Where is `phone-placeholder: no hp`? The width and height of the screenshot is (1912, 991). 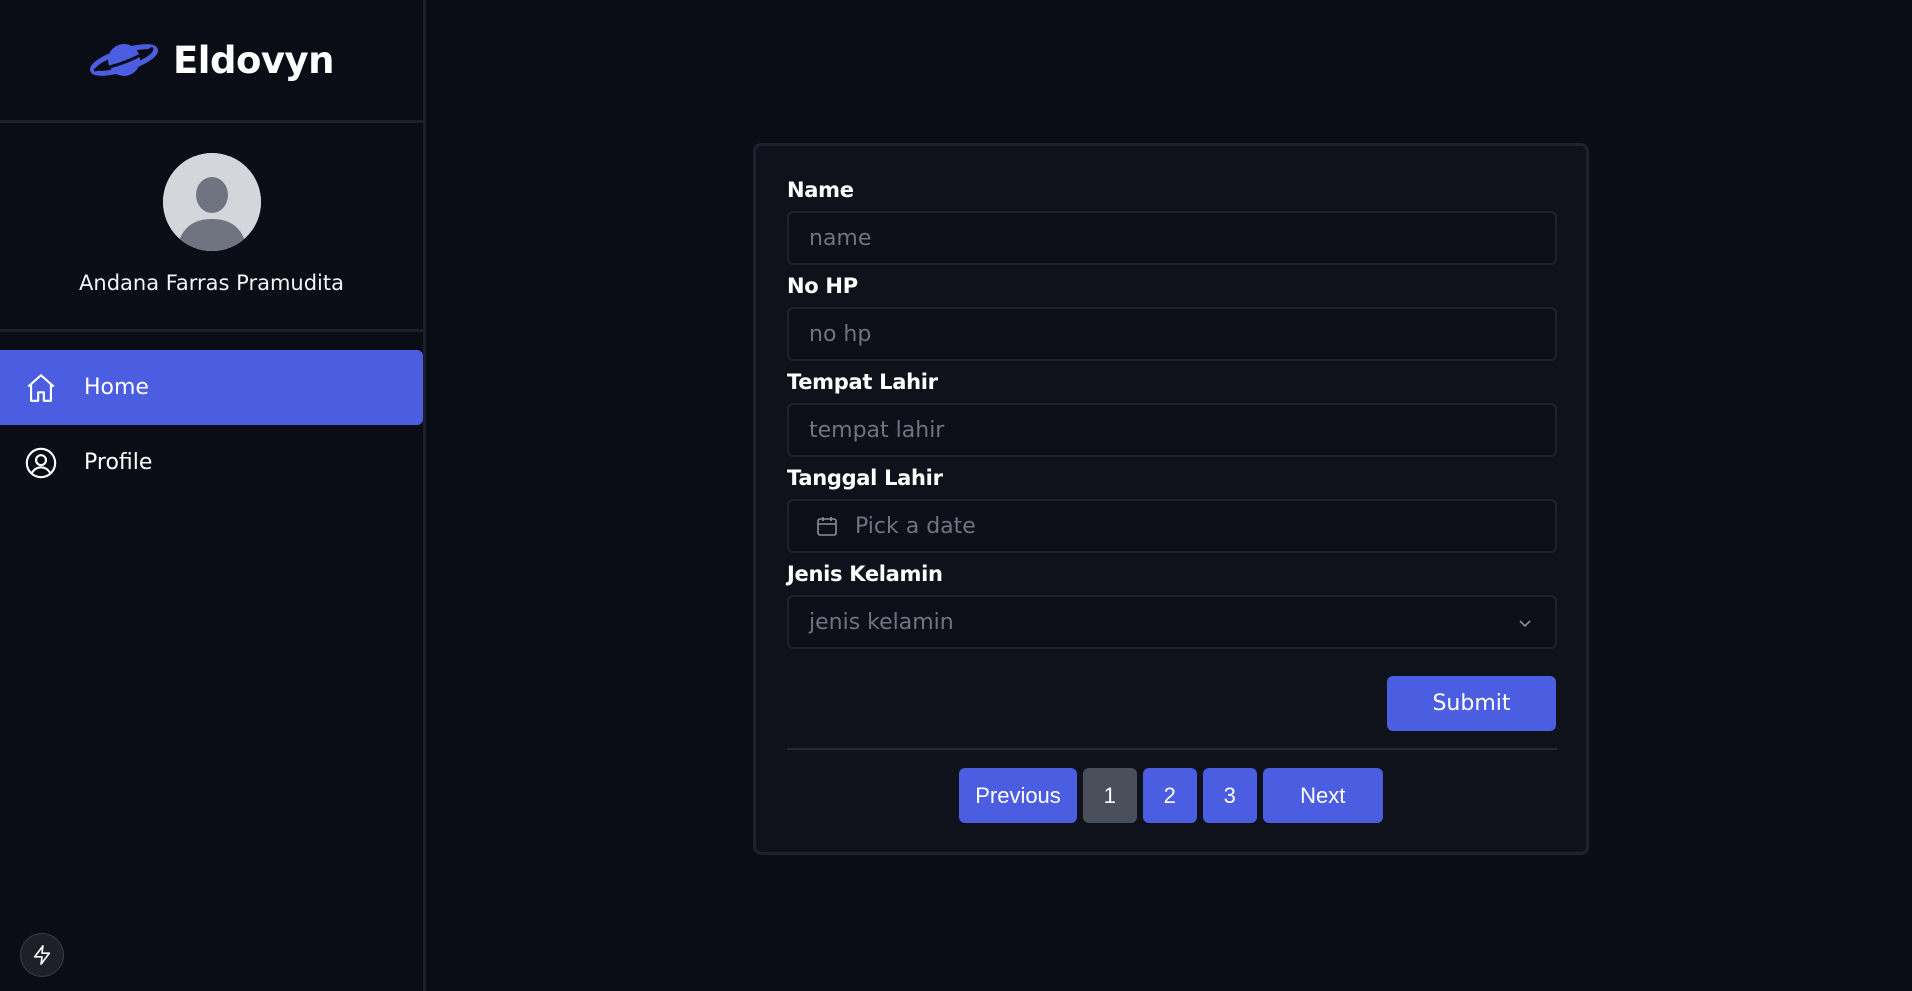
phone-placeholder: no hp is located at coordinates (840, 334).